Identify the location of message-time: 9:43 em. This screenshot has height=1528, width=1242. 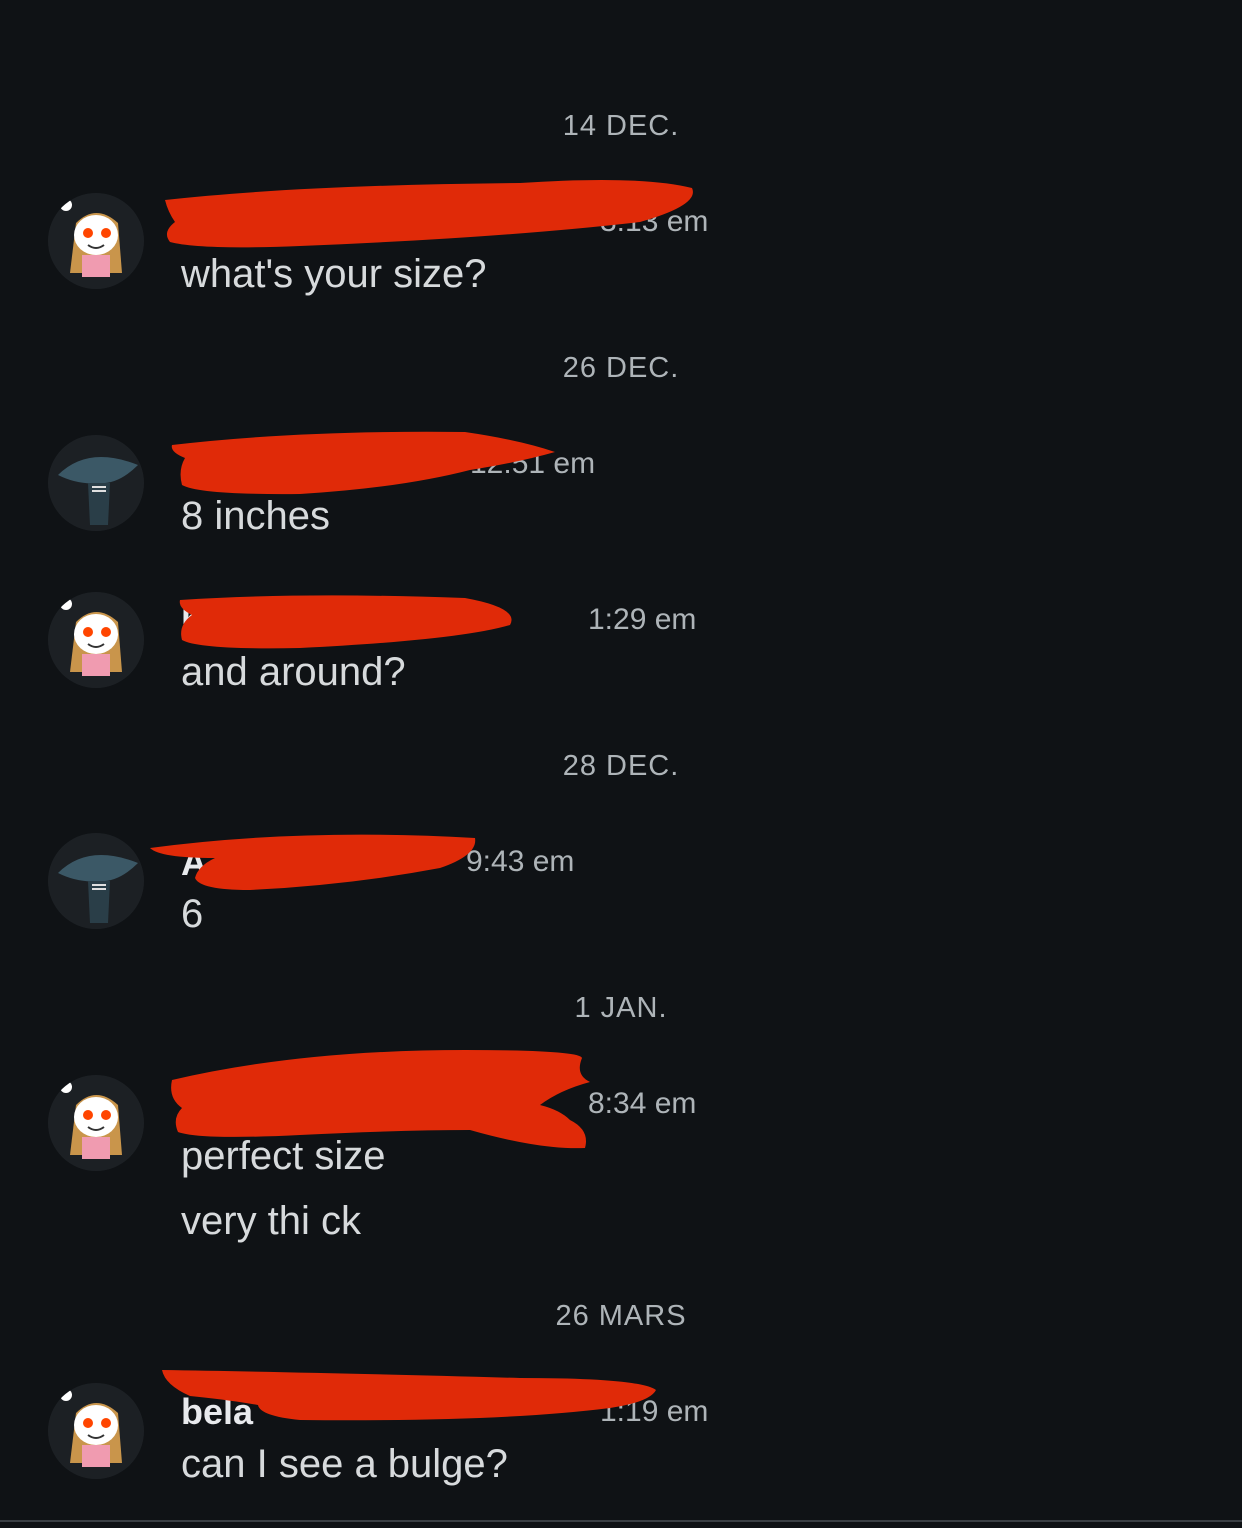
(520, 861).